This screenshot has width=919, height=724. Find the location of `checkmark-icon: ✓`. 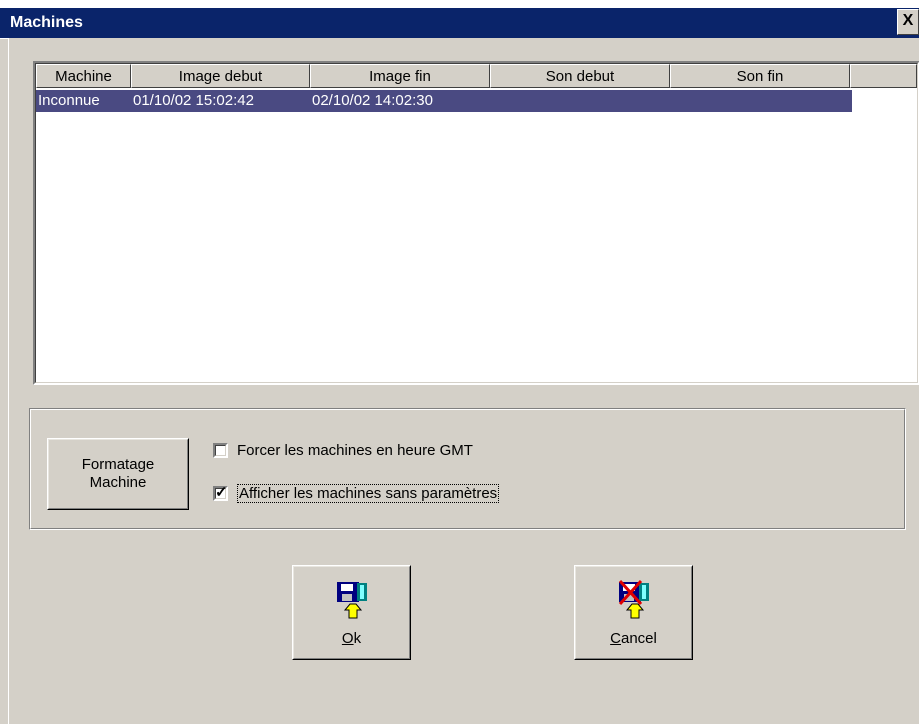

checkmark-icon: ✓ is located at coordinates (221, 492).